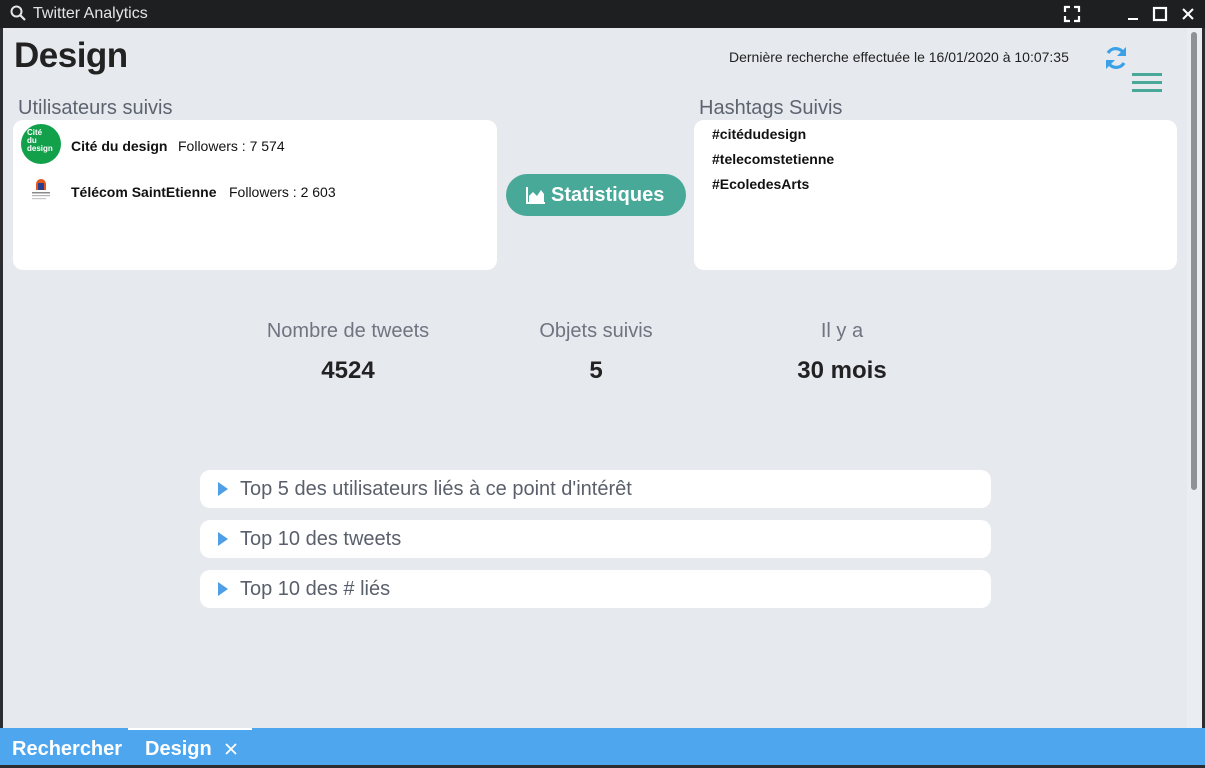 Image resolution: width=1205 pixels, height=768 pixels. Describe the element at coordinates (1147, 83) in the screenshot. I see `hamburger-menu-icon` at that location.